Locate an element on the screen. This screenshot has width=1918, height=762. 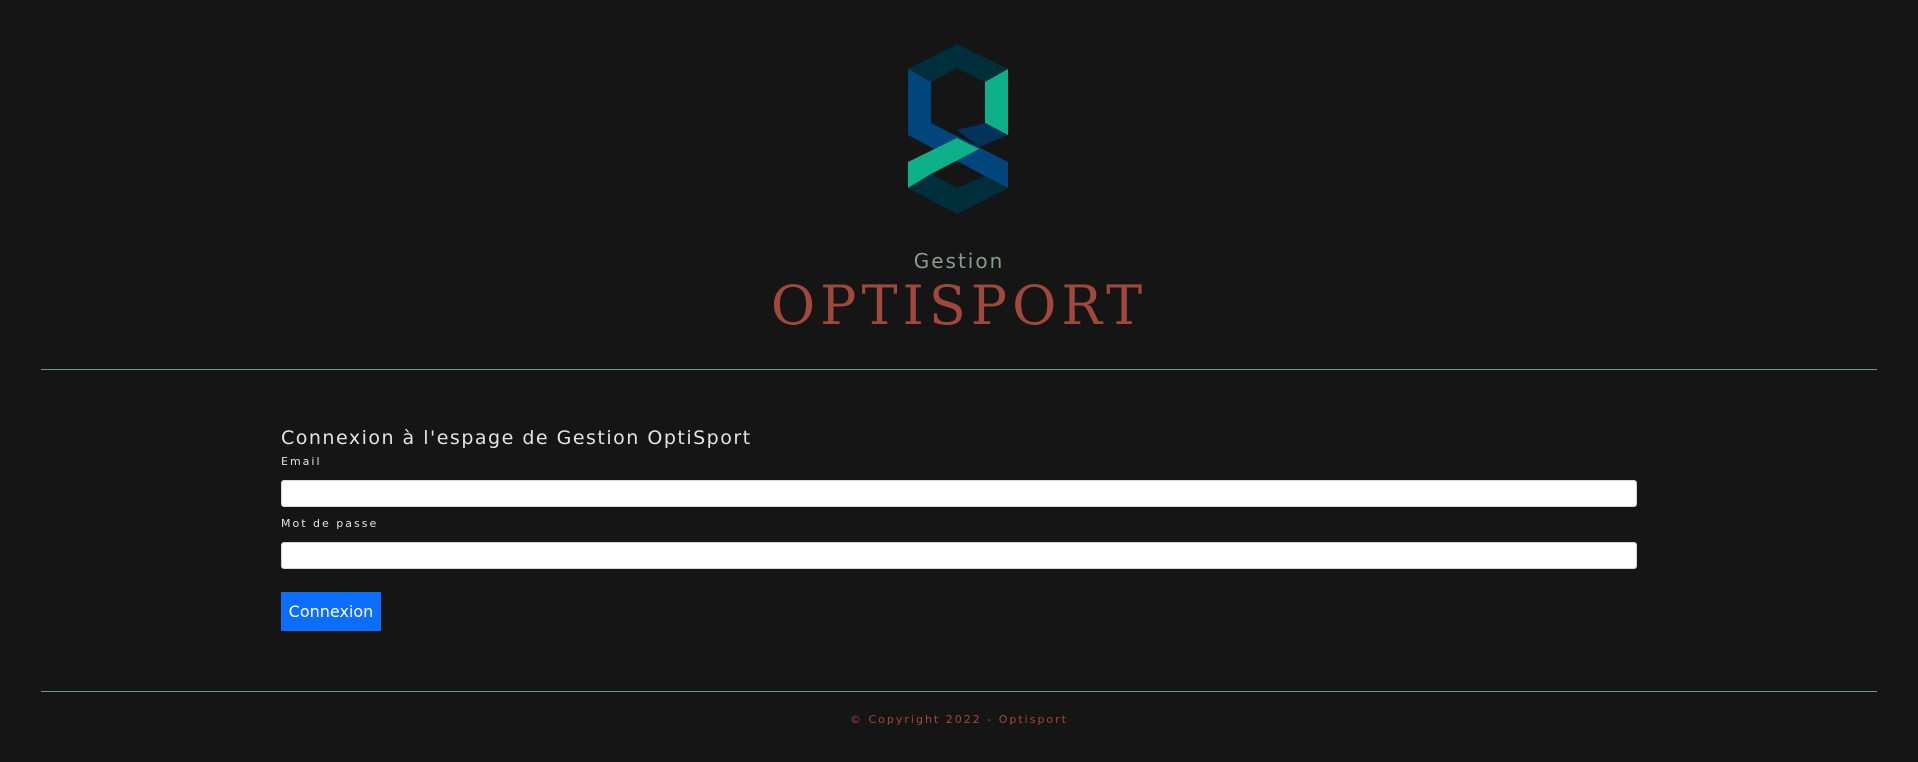
brand-subtitle: Gestion is located at coordinates (959, 261).